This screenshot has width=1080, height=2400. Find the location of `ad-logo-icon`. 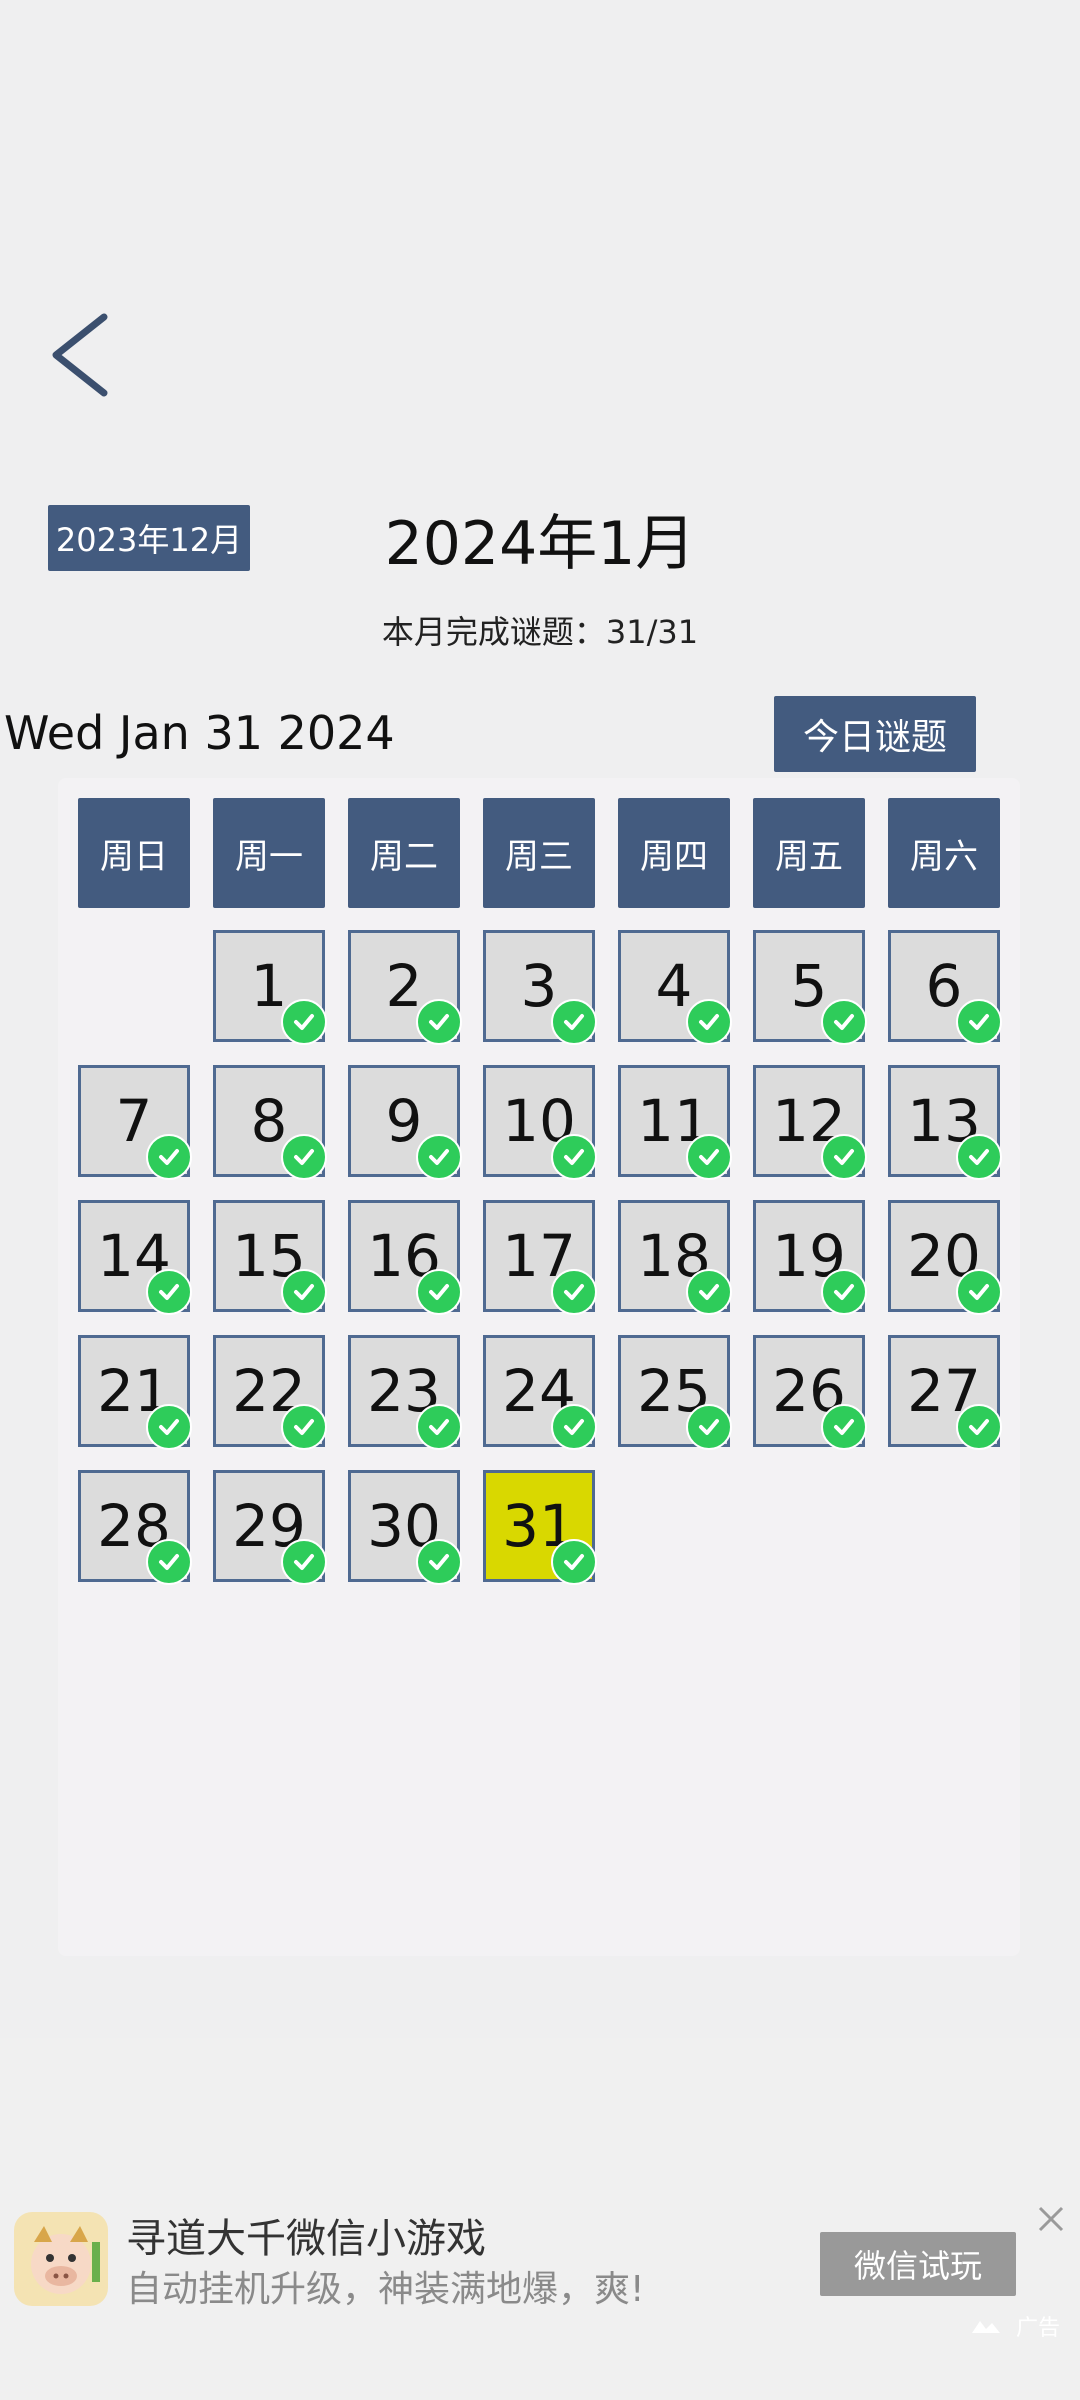

ad-logo-icon is located at coordinates (986, 2327).